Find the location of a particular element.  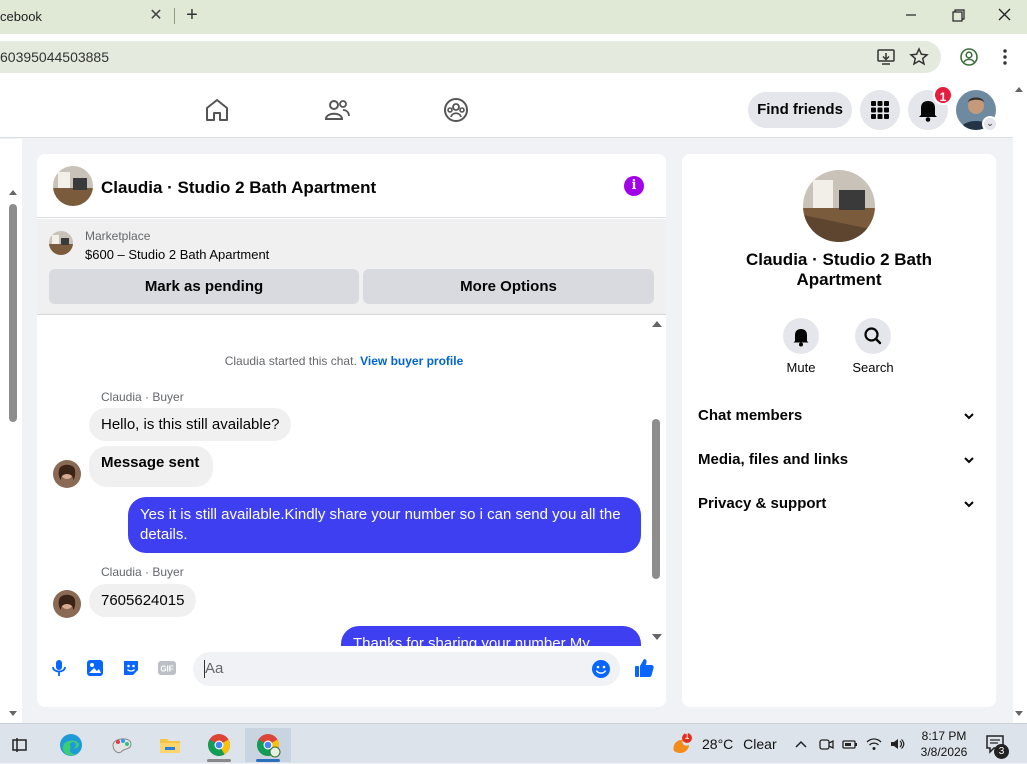

chat-title: Claudia · Studio 2 Bath Apartment is located at coordinates (238, 188).